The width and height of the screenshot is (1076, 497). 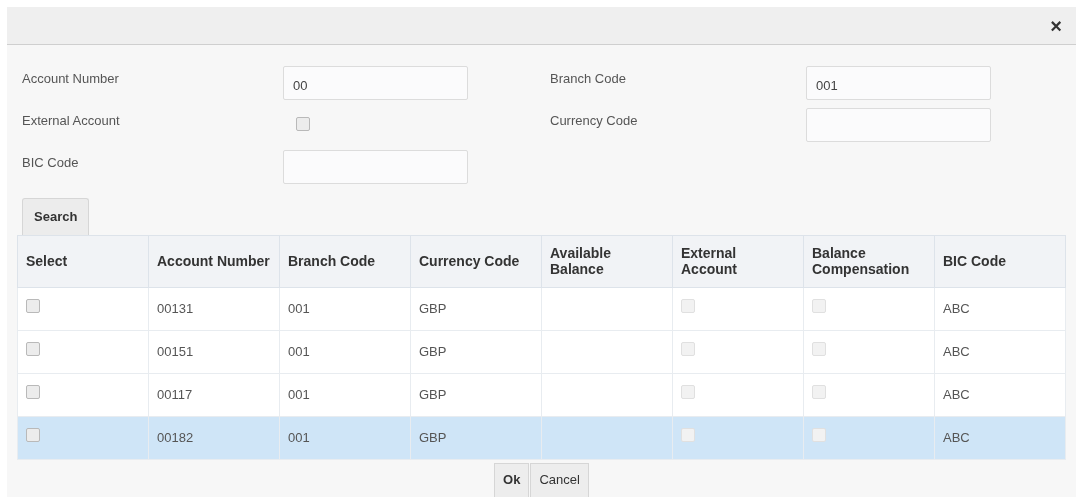 I want to click on close-button: ×, so click(x=1056, y=25).